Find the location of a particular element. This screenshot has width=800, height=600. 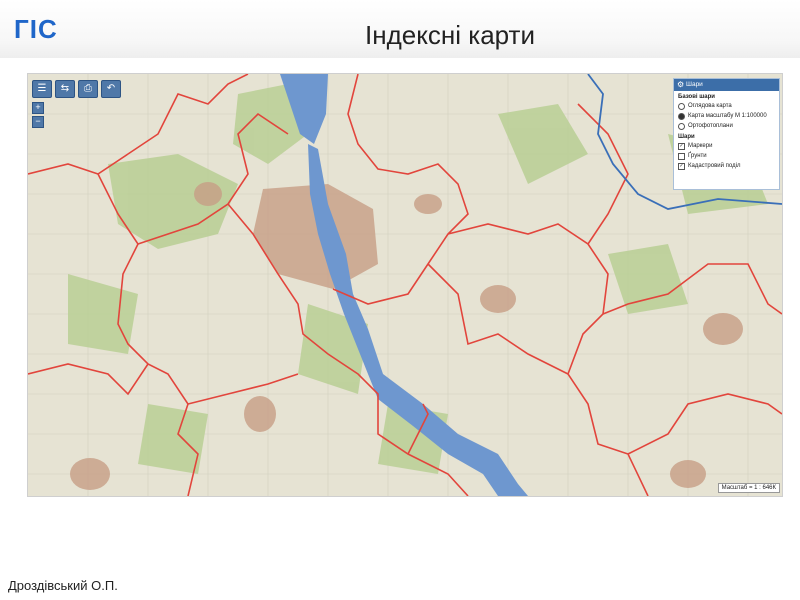

overlay-layer-option: ✓ Кадастровий поділ is located at coordinates (726, 166).